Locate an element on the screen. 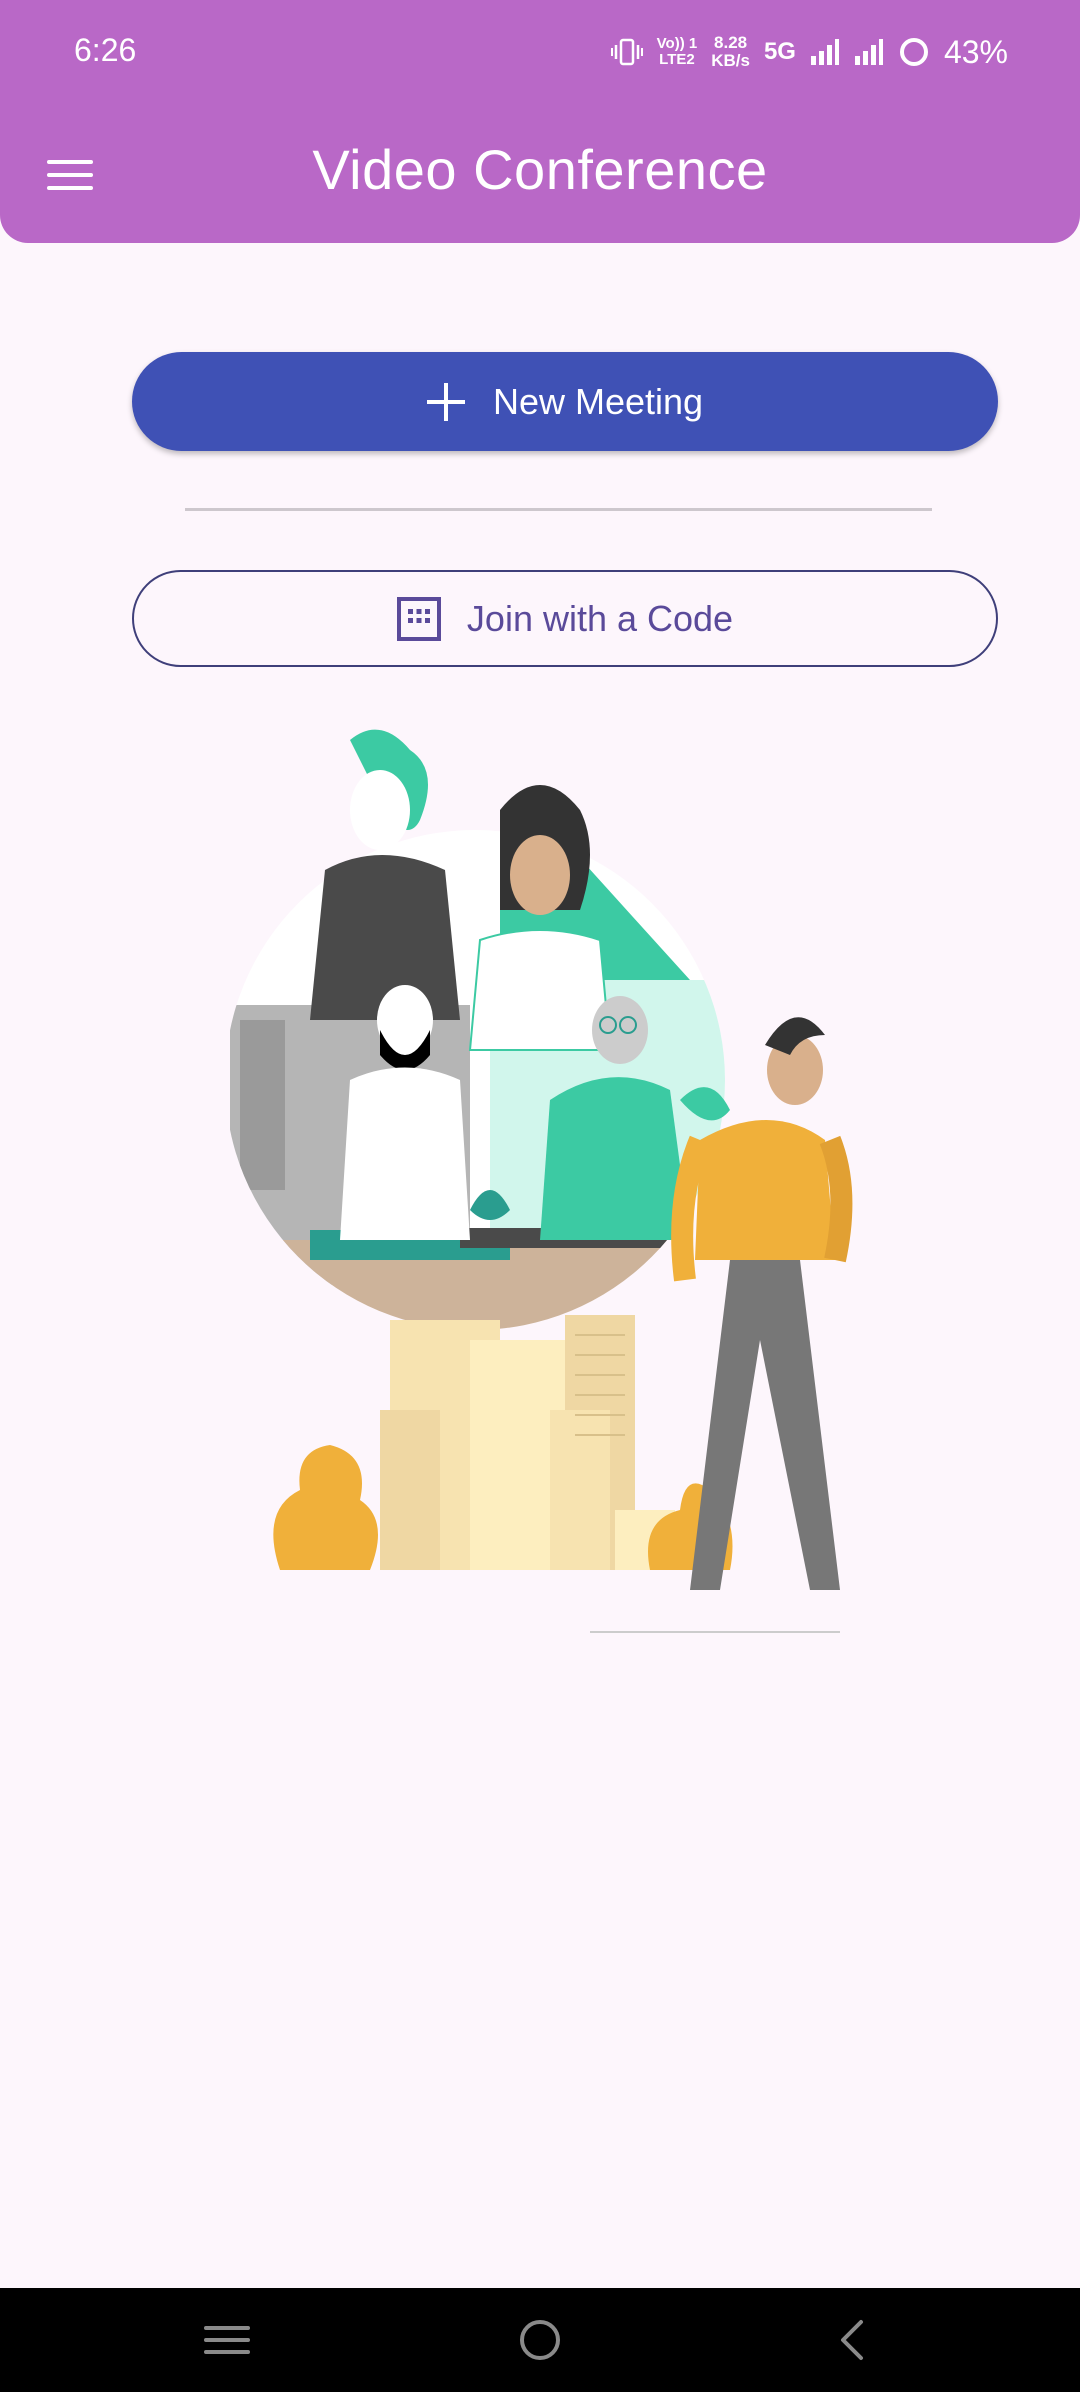 This screenshot has height=2392, width=1080. join-with-code-button: Join with a Code is located at coordinates (565, 618).